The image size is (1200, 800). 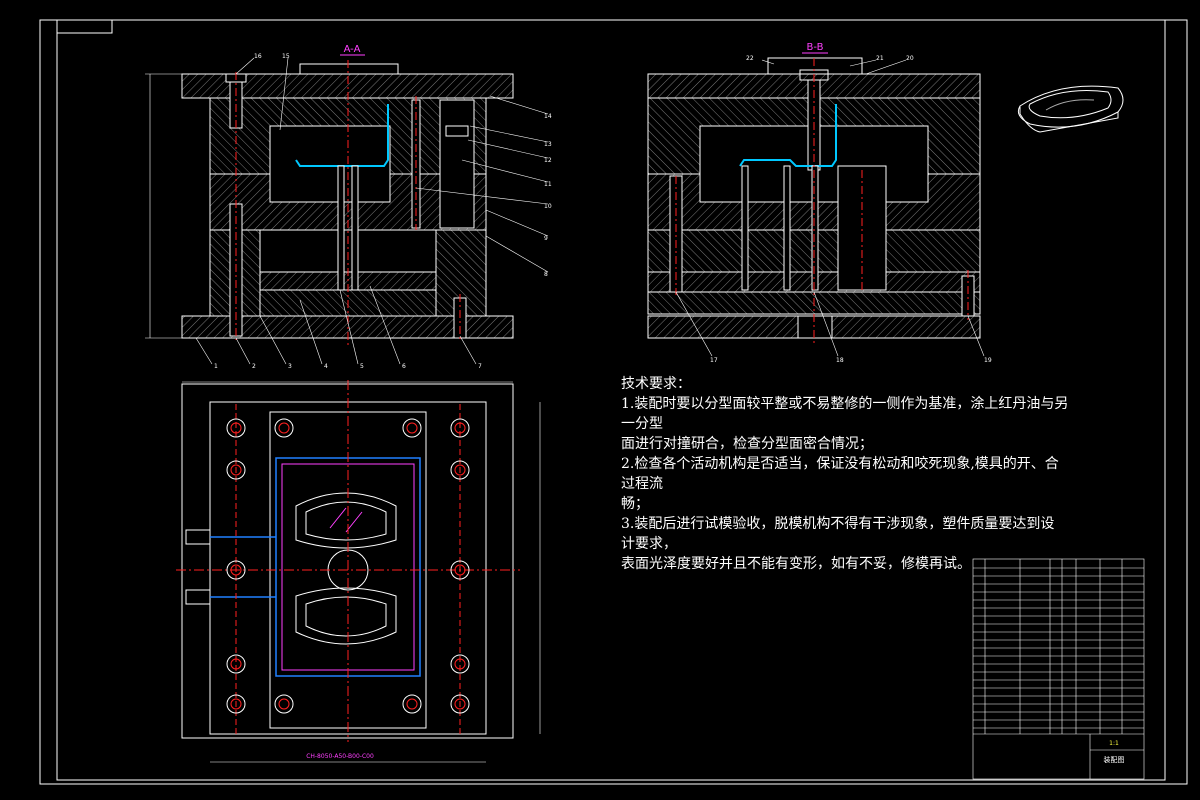 I want to click on callout-19: 19, so click(x=988, y=360).